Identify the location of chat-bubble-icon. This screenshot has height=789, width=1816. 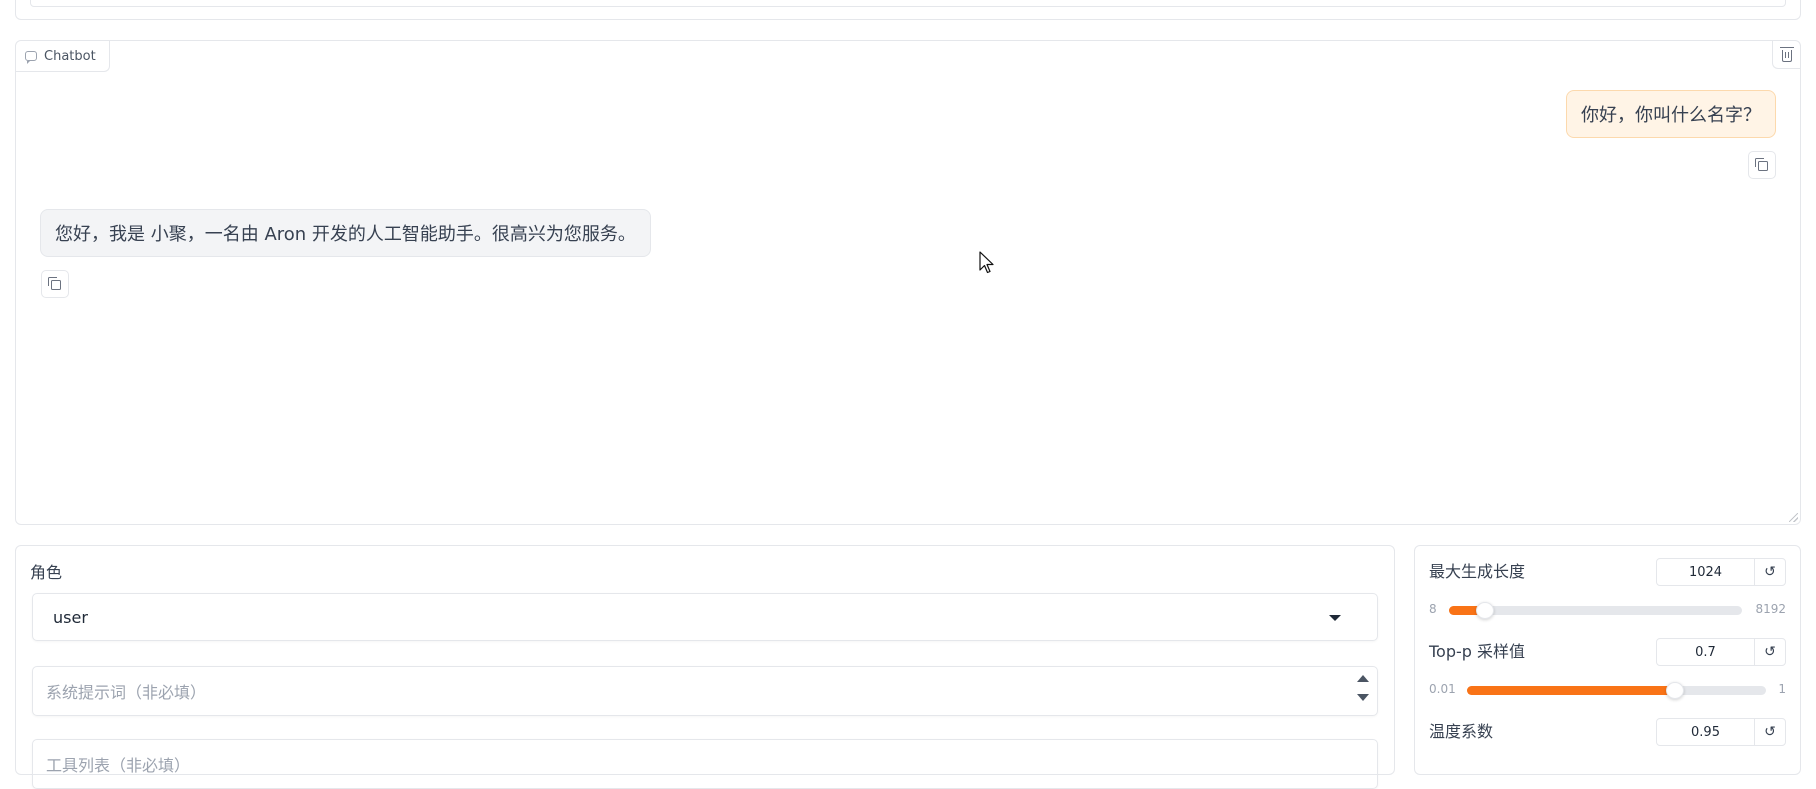
(31, 57).